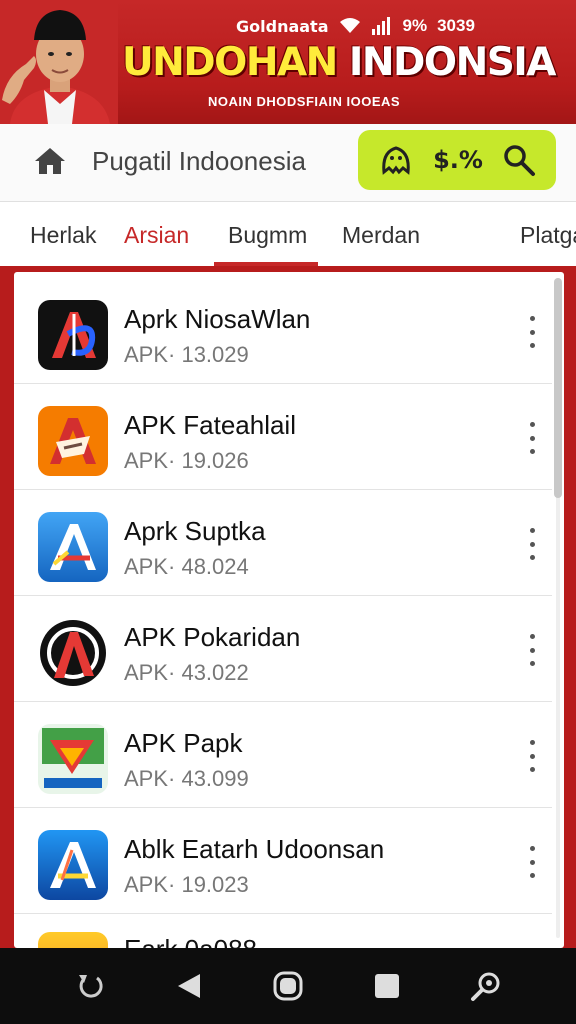  I want to click on category-tabs: Herlak Arsian Bugmm Merdan Platga, so click(288, 234).